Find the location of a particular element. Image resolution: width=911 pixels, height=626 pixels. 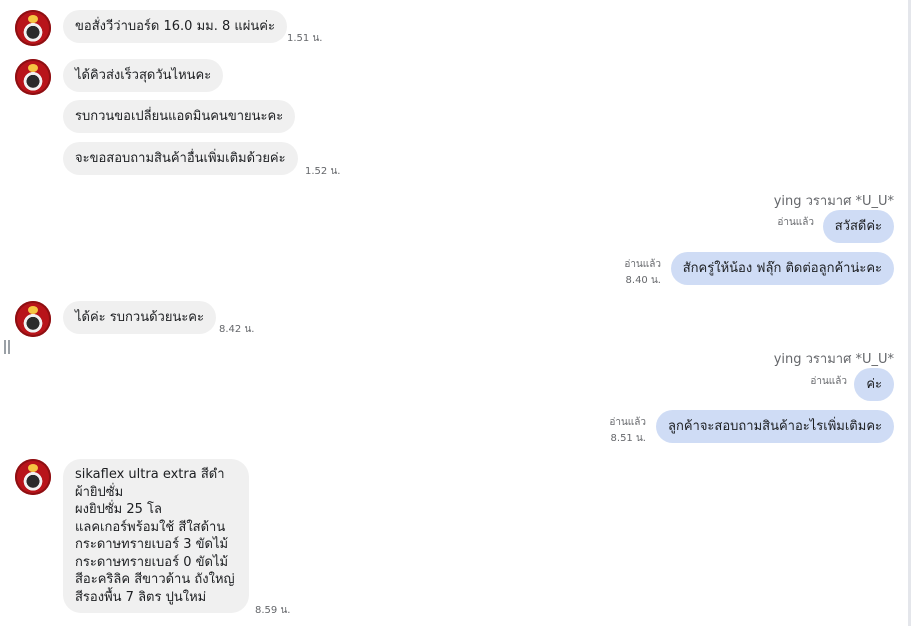

message-timestamp: 1.52 น. is located at coordinates (323, 171).